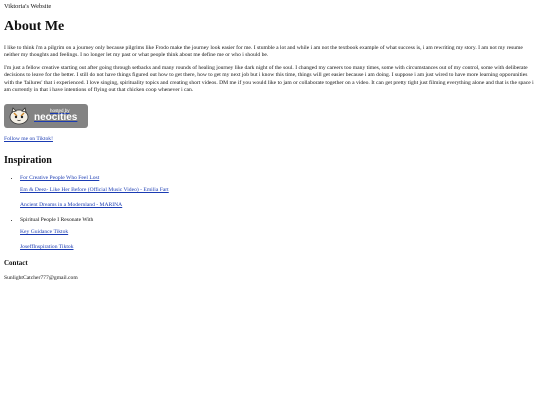 The image size is (540, 405). I want to click on inspiration-item-creative: For Creative People Who Feel Lost, so click(278, 178).